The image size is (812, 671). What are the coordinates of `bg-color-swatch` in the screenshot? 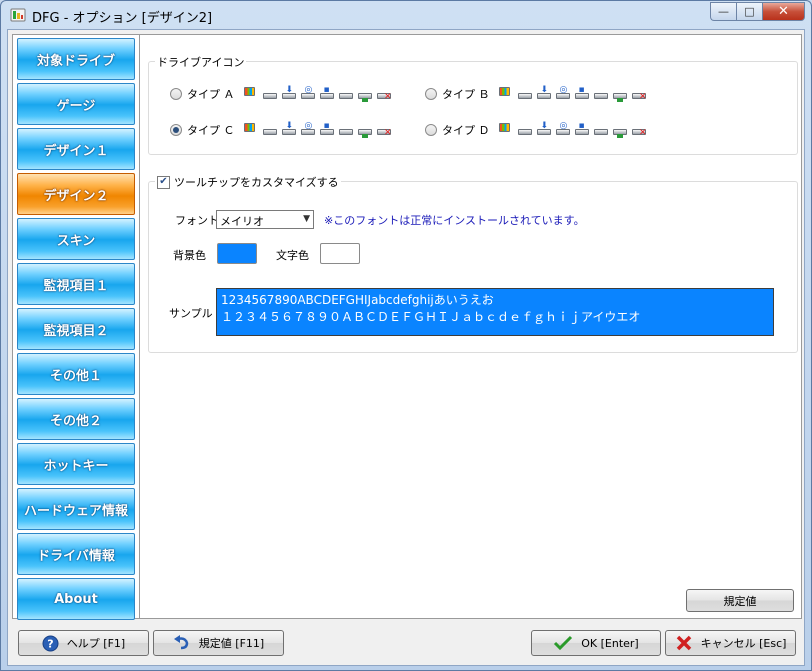 It's located at (237, 253).